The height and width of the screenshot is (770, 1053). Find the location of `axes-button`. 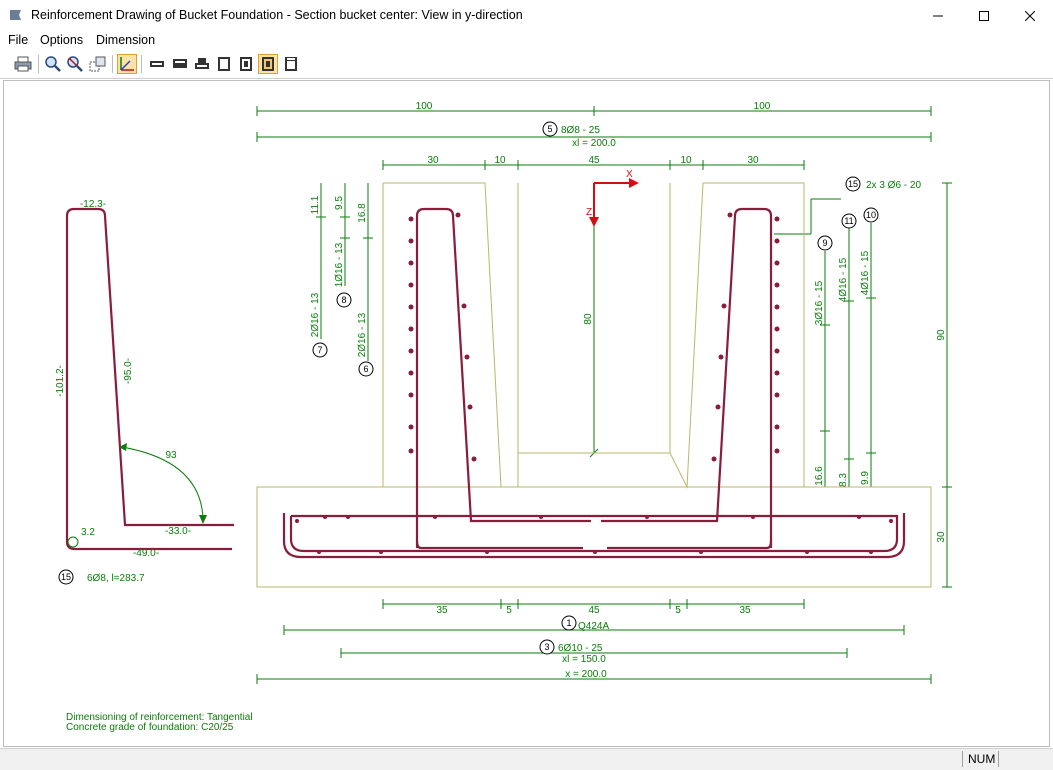

axes-button is located at coordinates (127, 64).